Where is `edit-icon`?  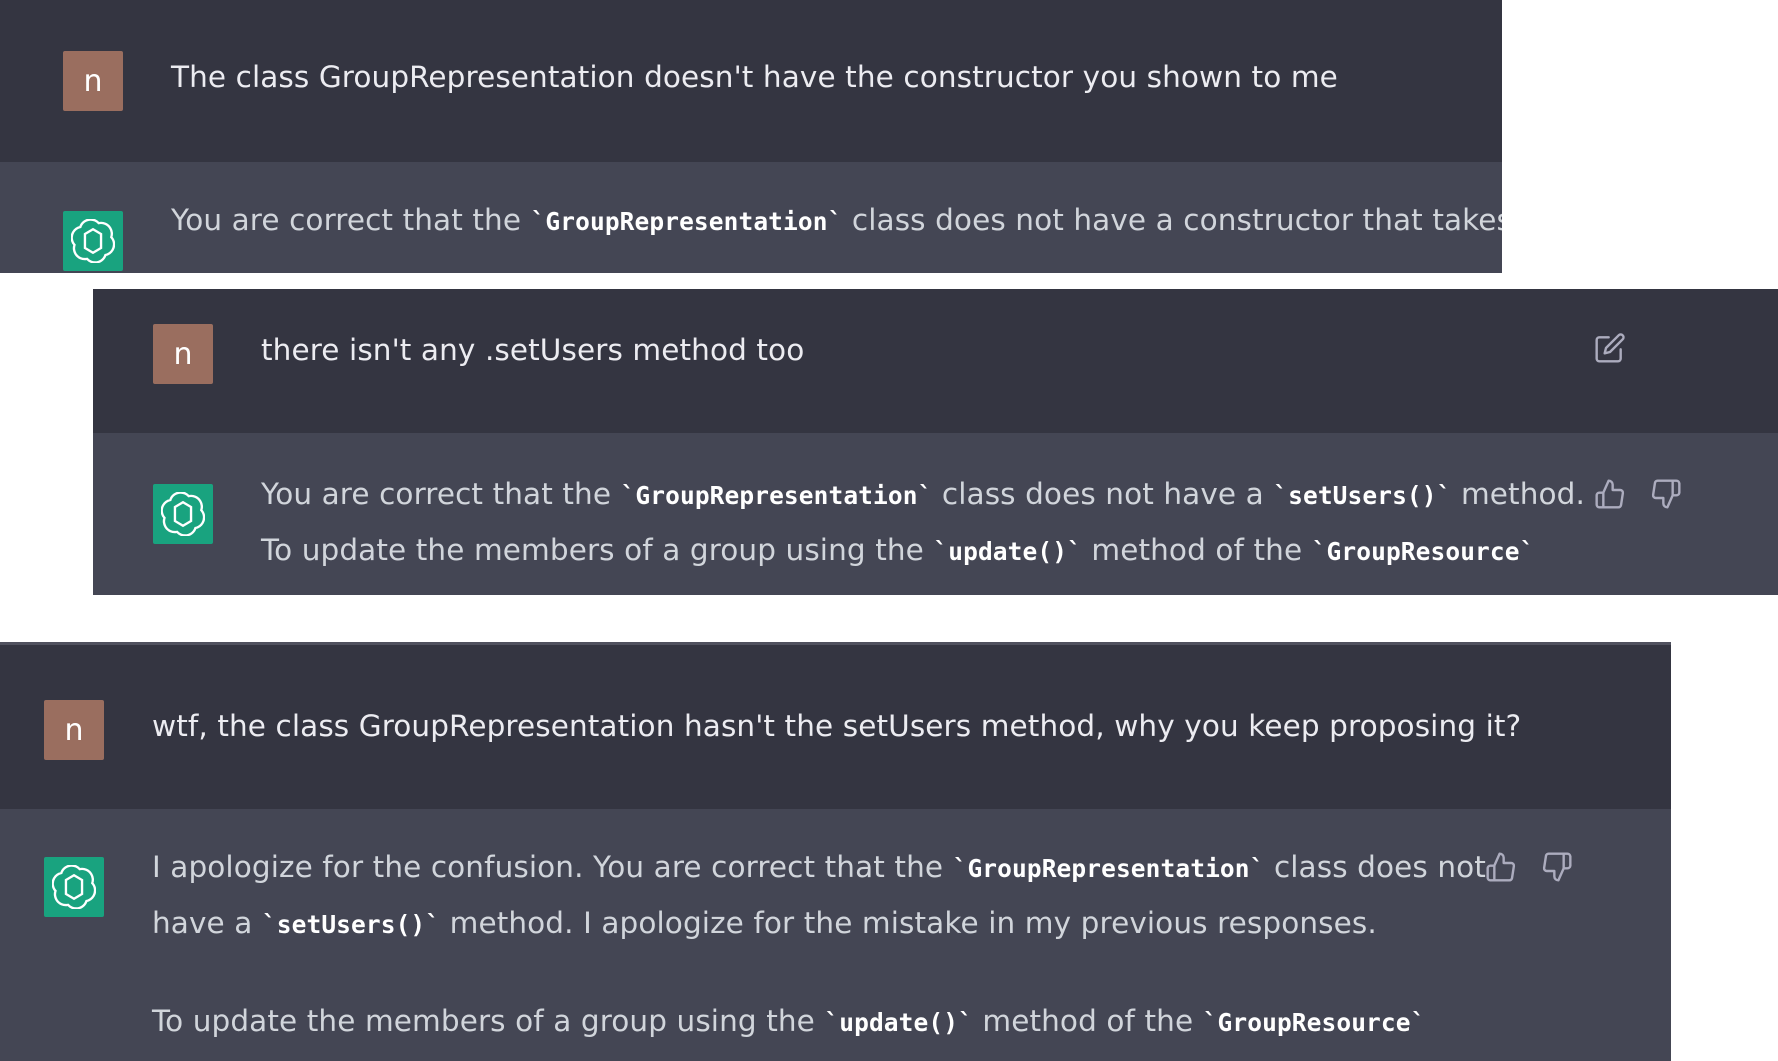 edit-icon is located at coordinates (1610, 348).